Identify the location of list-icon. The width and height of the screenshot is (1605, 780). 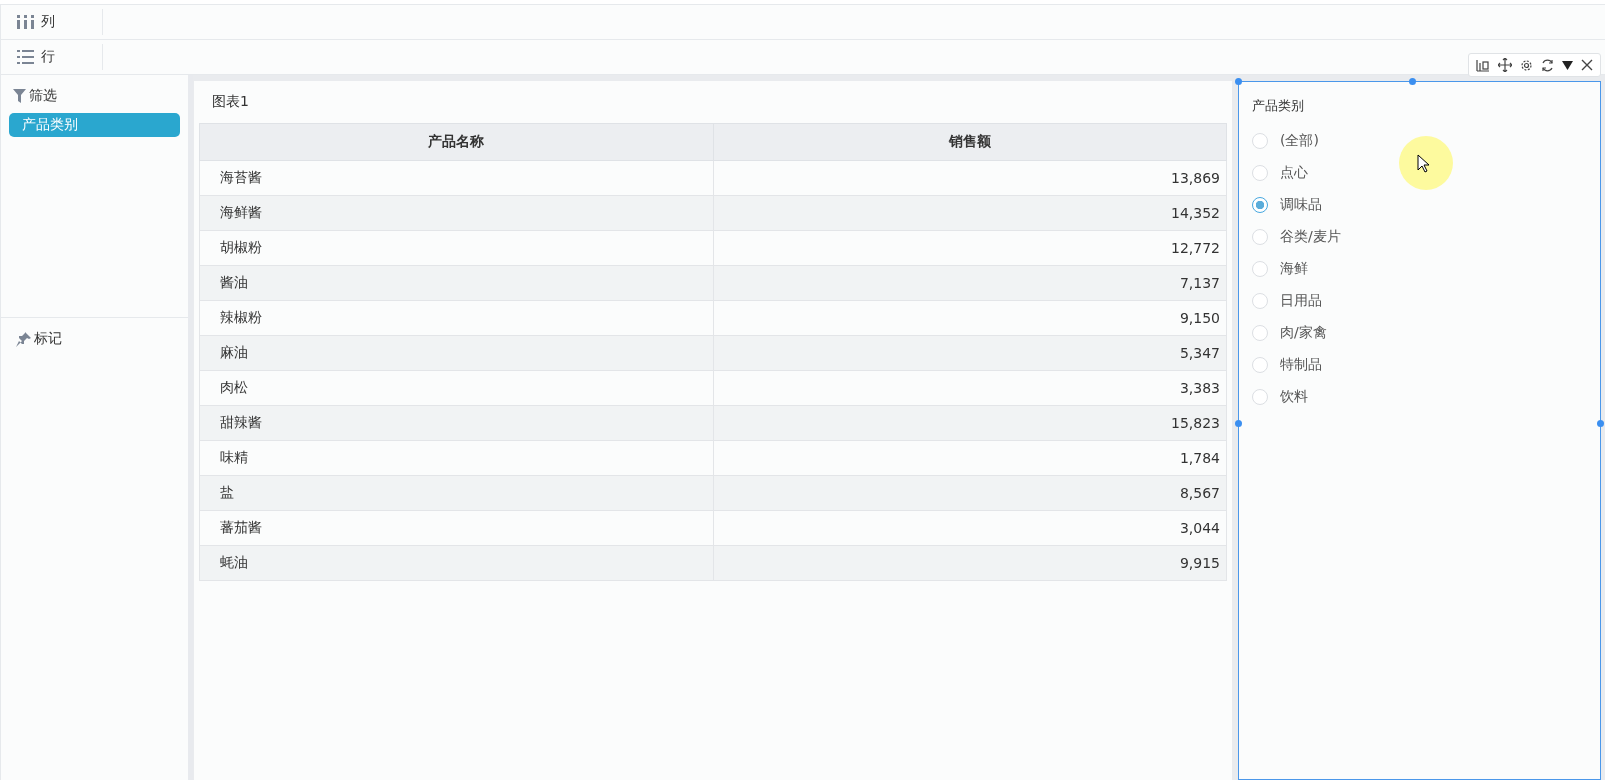
(25, 57).